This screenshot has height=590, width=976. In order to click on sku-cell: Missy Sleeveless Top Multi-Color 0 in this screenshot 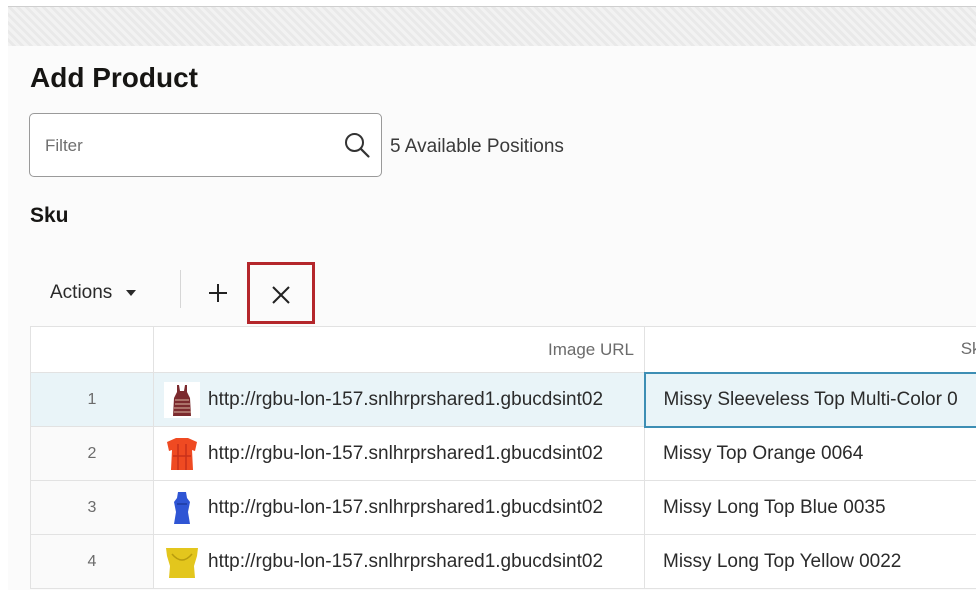, I will do `click(809, 399)`.